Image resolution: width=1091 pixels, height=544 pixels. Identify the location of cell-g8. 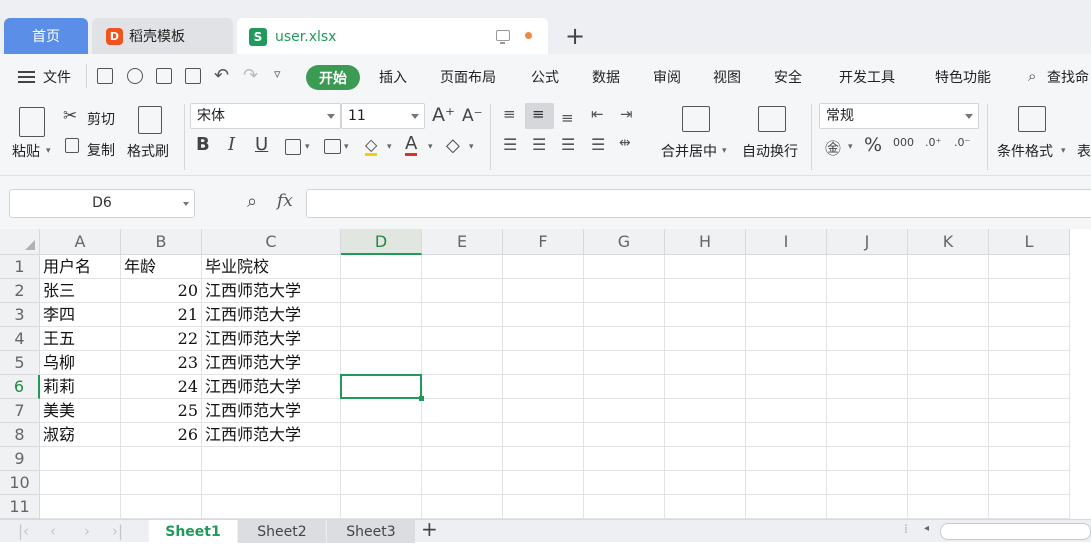
(624, 435).